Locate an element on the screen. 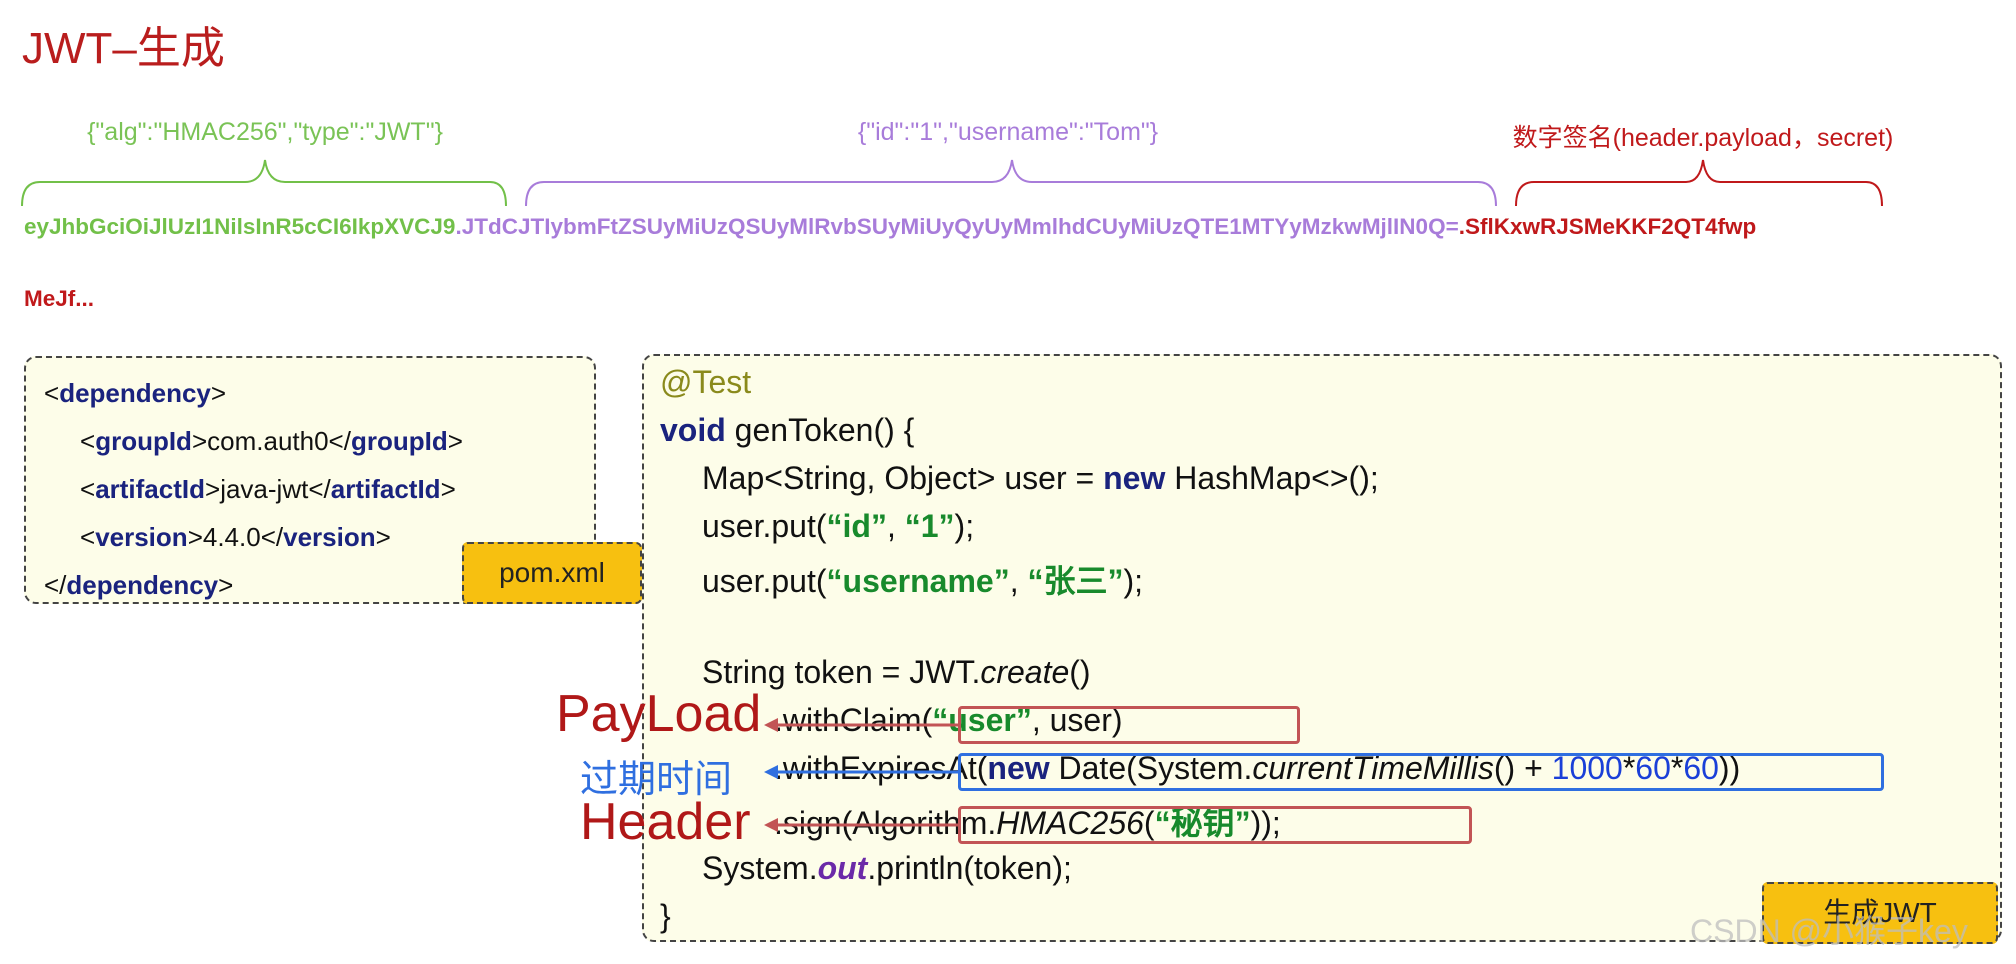 The image size is (2016, 964). callout-arrows is located at coordinates (861, 775).